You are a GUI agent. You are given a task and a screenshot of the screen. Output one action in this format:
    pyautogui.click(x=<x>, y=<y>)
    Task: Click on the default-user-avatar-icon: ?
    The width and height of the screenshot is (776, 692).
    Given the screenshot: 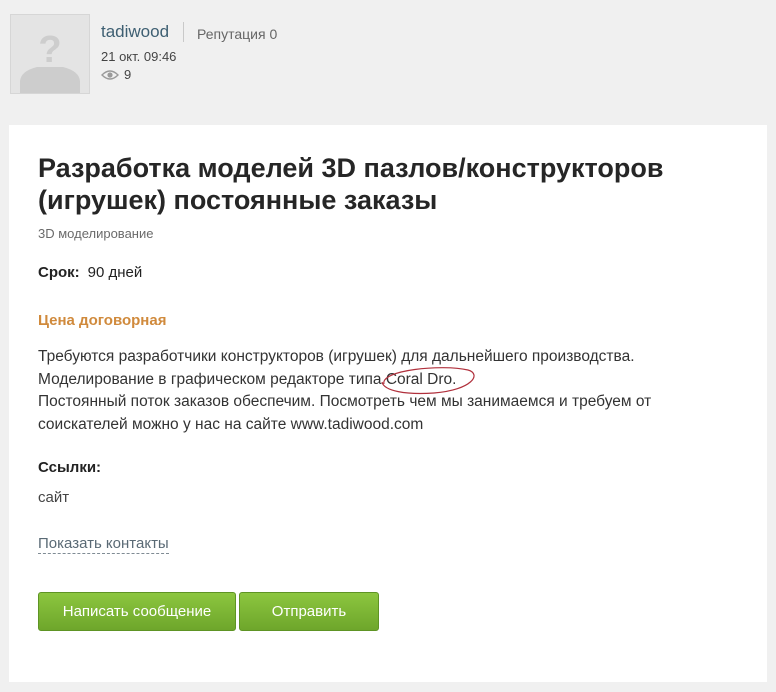 What is the action you would take?
    pyautogui.click(x=50, y=61)
    